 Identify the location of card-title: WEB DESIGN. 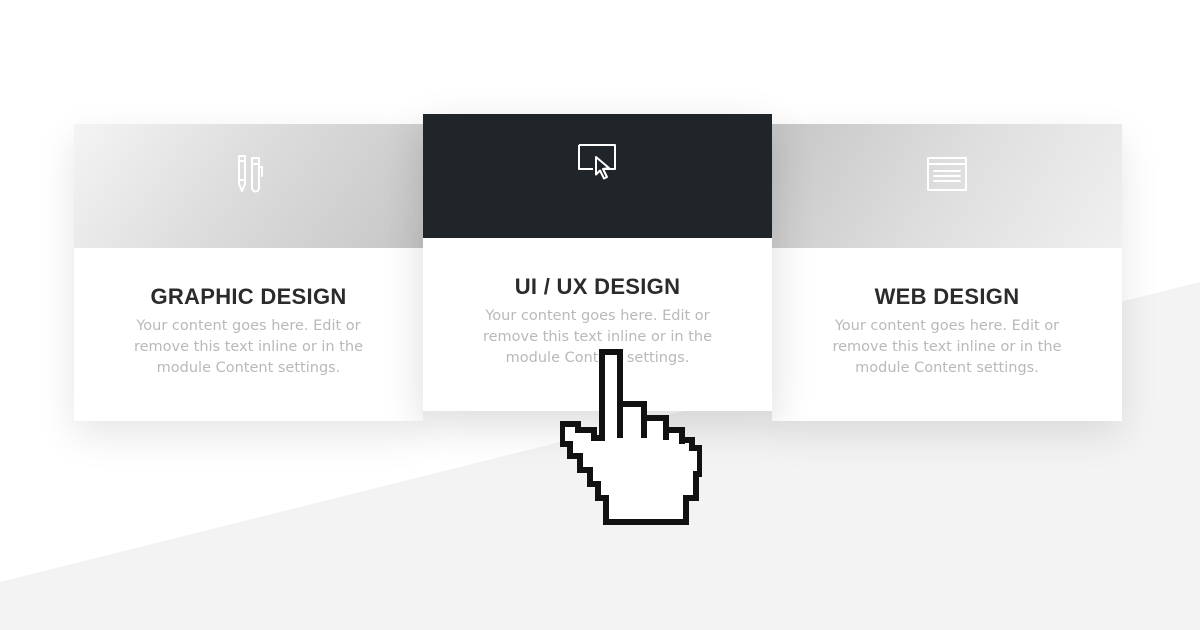
(947, 296).